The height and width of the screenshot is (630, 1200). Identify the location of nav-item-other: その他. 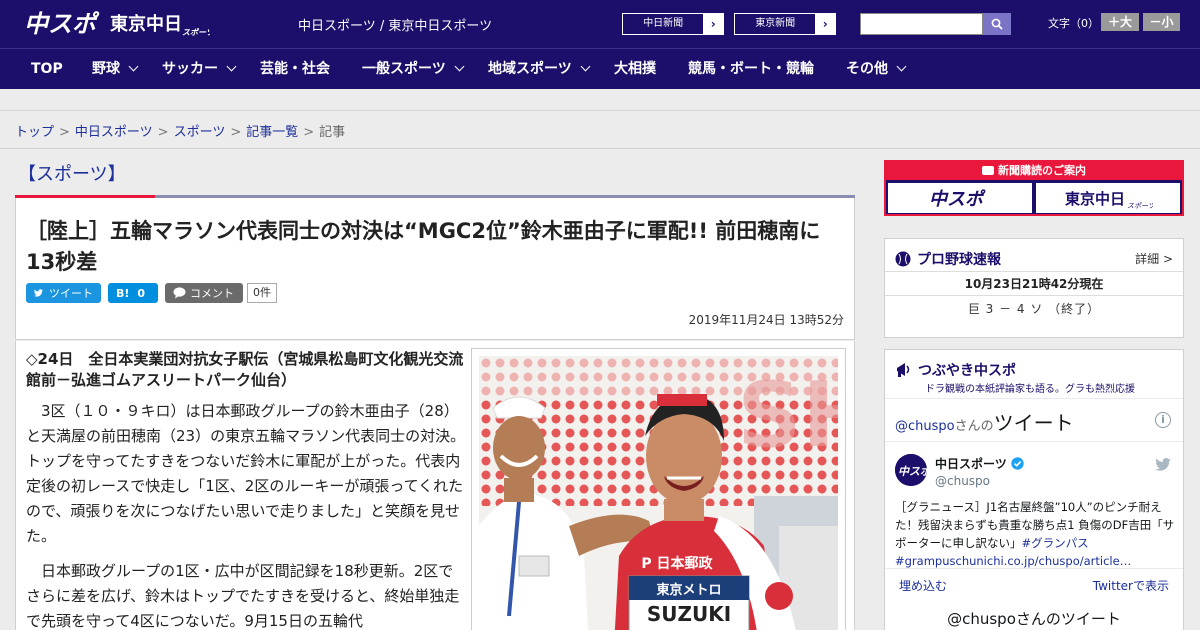
(876, 69).